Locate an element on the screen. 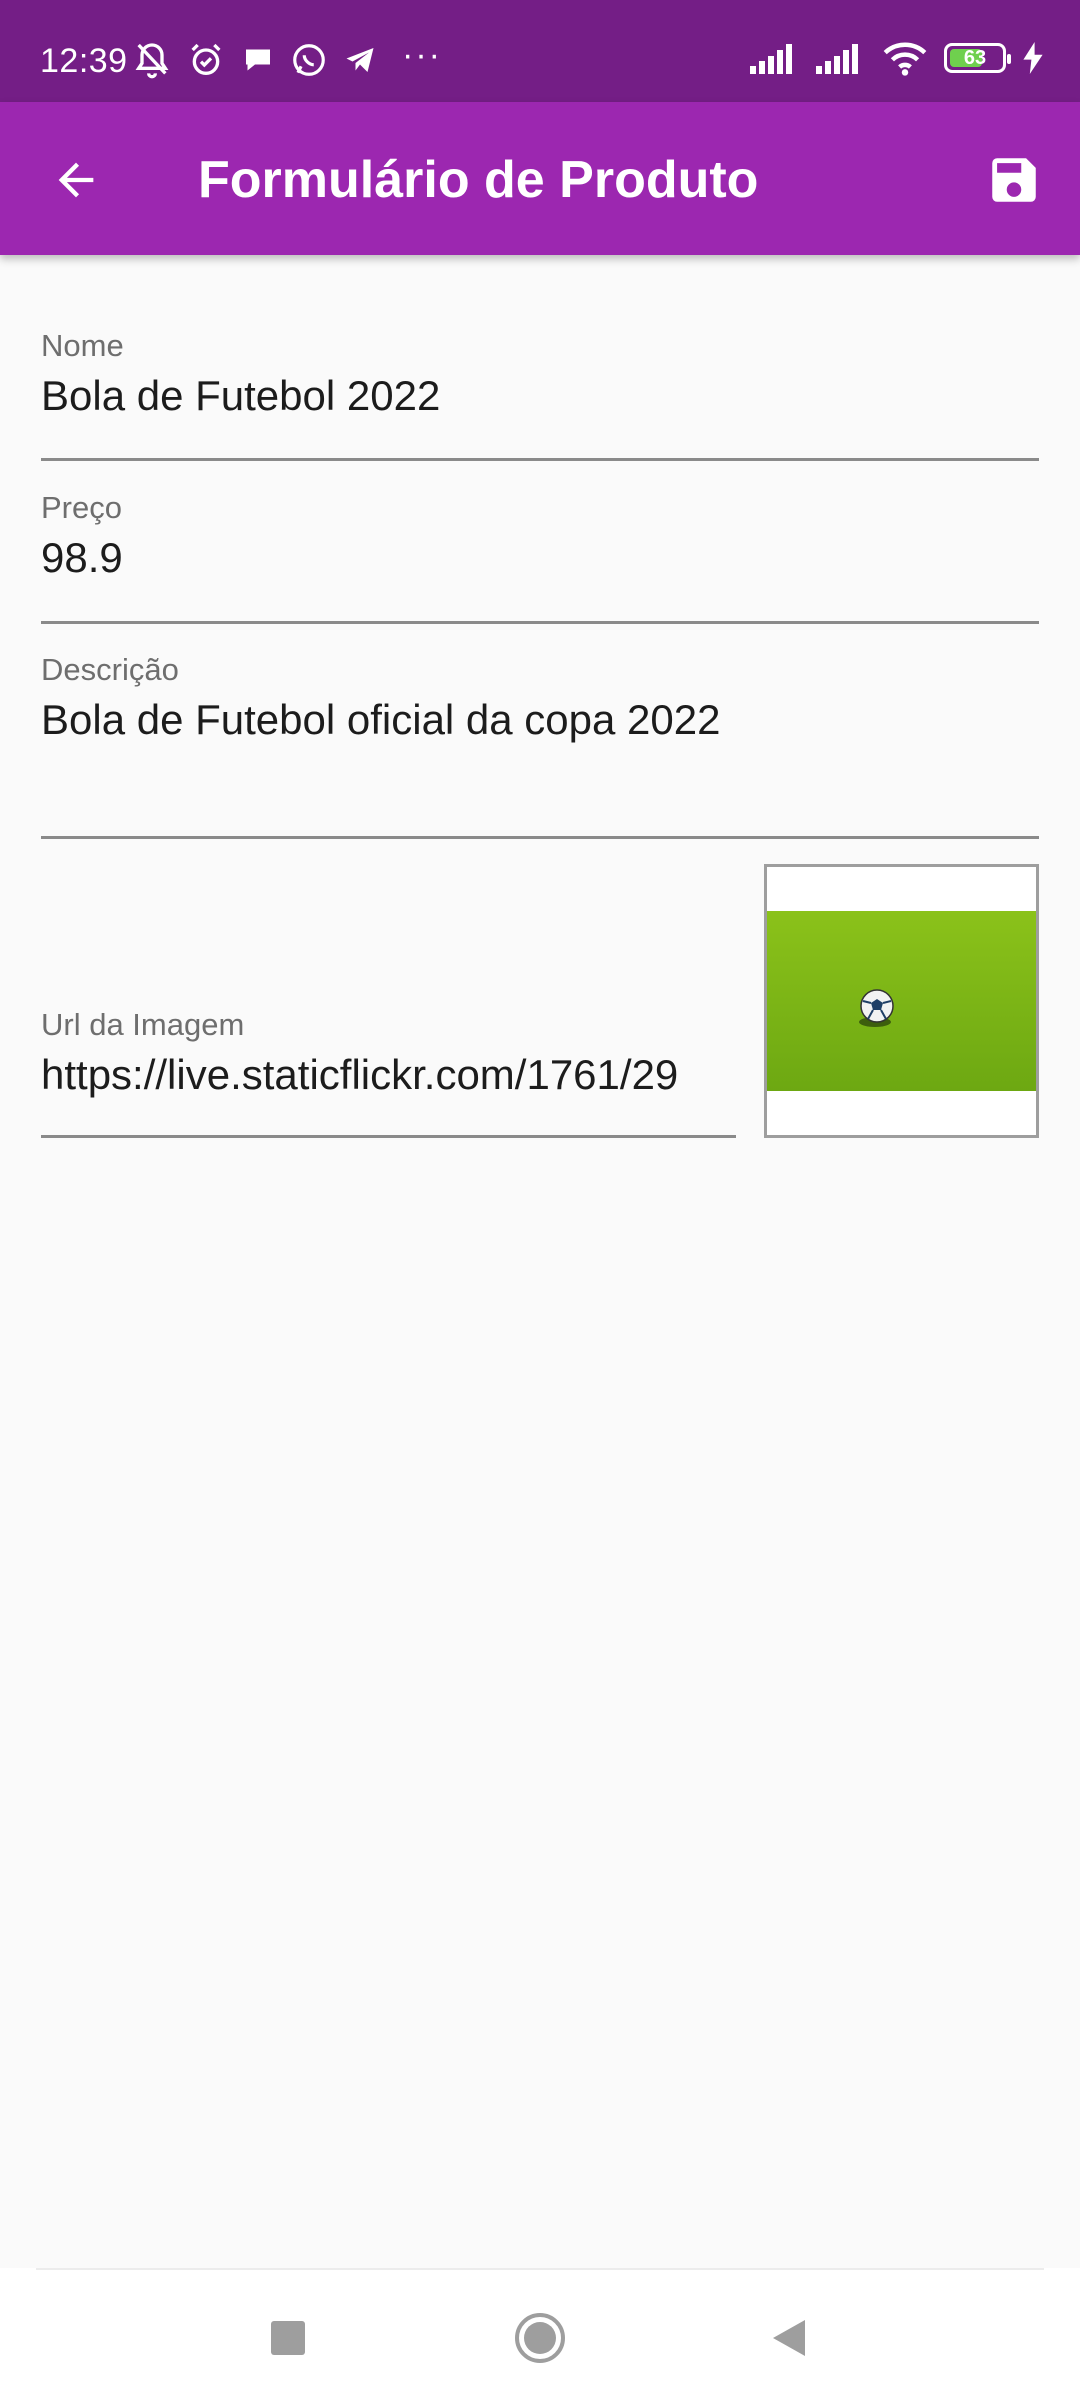  descricao-label: Descrição is located at coordinates (110, 669).